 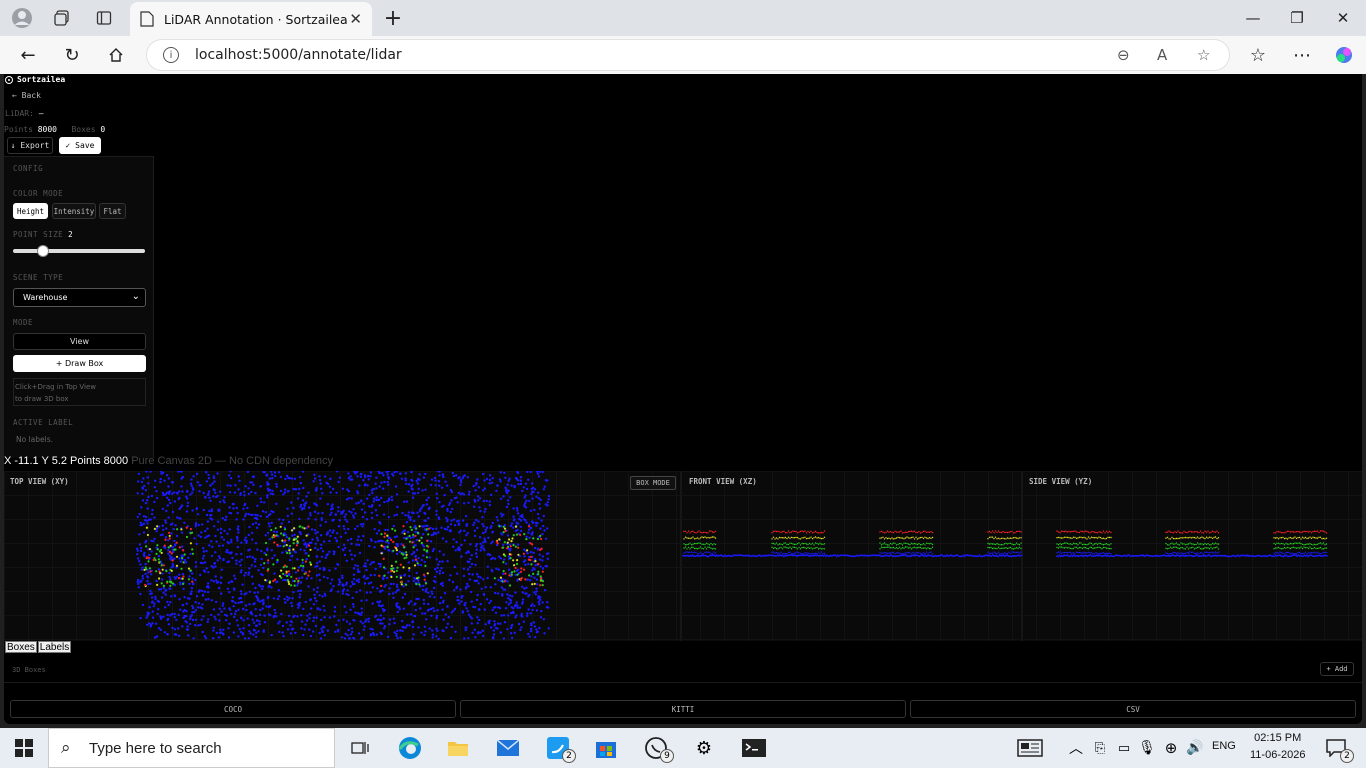 What do you see at coordinates (29, 670) in the screenshot?
I see `boxes-list-header: 3D Boxes` at bounding box center [29, 670].